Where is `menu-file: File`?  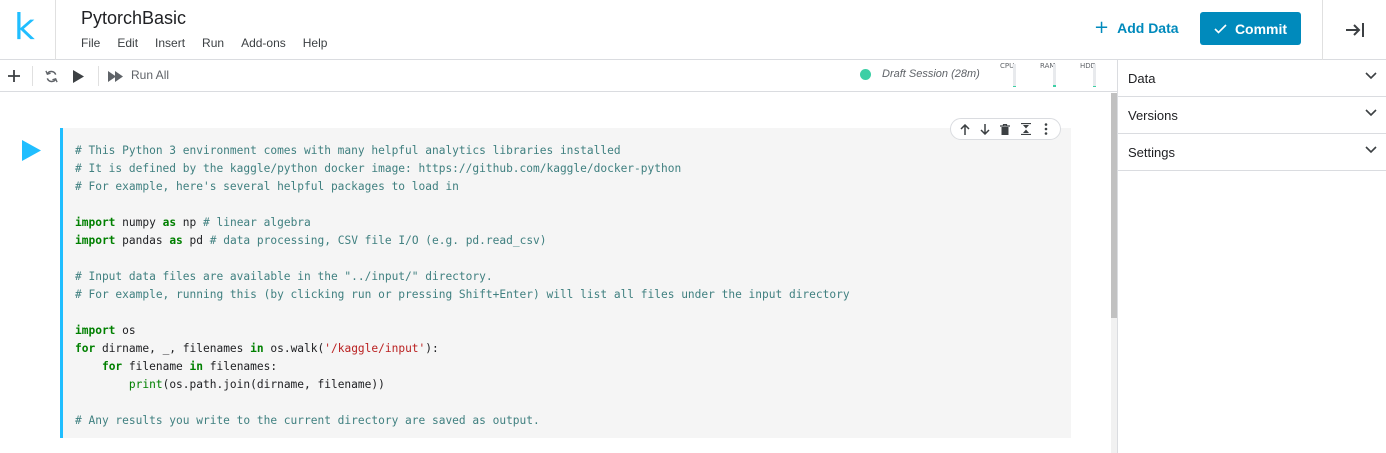
menu-file: File is located at coordinates (90, 43).